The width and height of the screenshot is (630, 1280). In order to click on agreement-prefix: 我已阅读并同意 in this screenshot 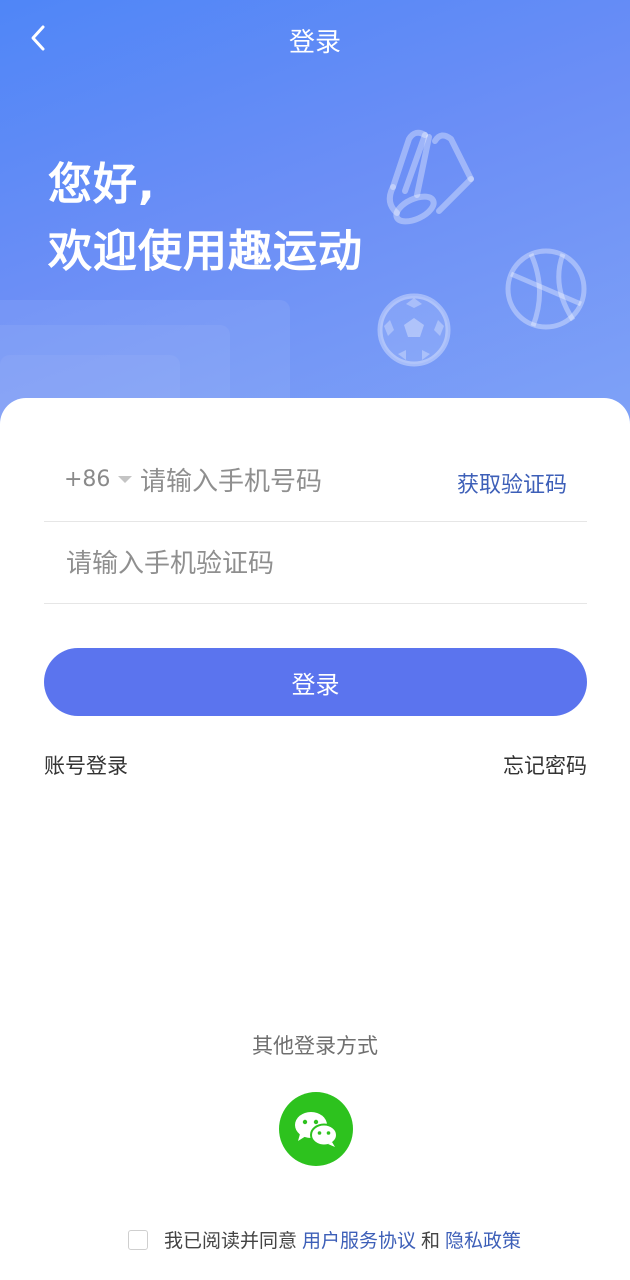, I will do `click(231, 1241)`.